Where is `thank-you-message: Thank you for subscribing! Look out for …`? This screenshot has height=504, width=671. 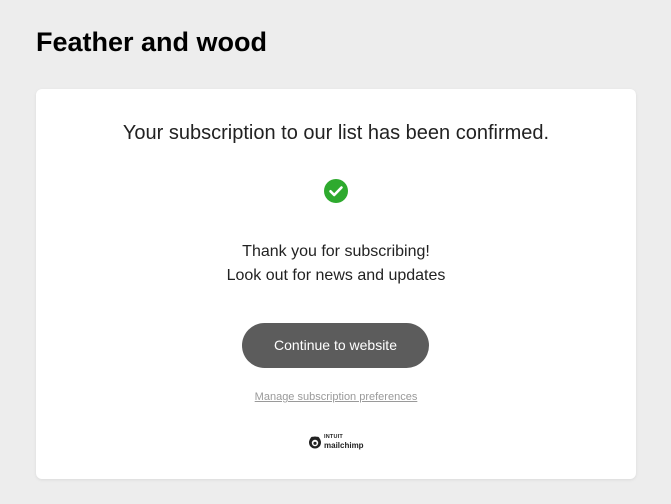 thank-you-message: Thank you for subscribing! Look out for … is located at coordinates (336, 264).